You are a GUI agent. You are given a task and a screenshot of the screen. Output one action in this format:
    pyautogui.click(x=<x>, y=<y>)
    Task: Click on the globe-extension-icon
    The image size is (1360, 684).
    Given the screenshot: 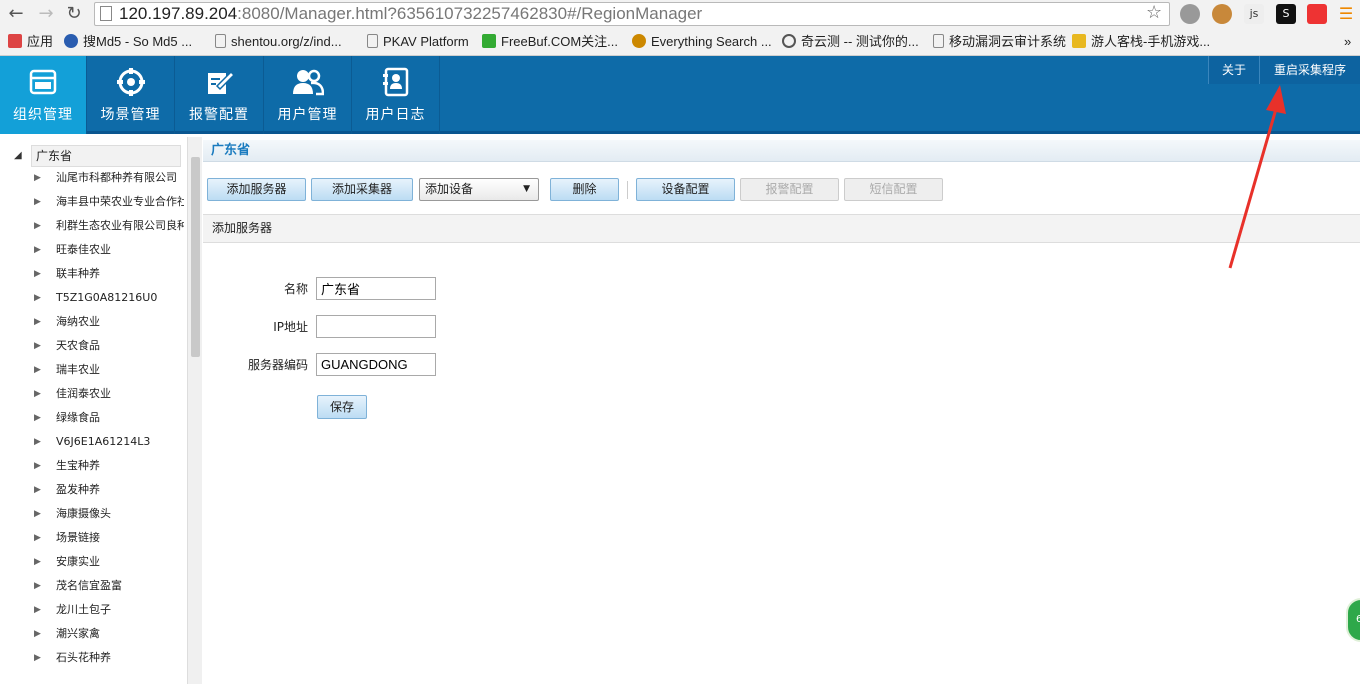 What is the action you would take?
    pyautogui.click(x=1190, y=14)
    